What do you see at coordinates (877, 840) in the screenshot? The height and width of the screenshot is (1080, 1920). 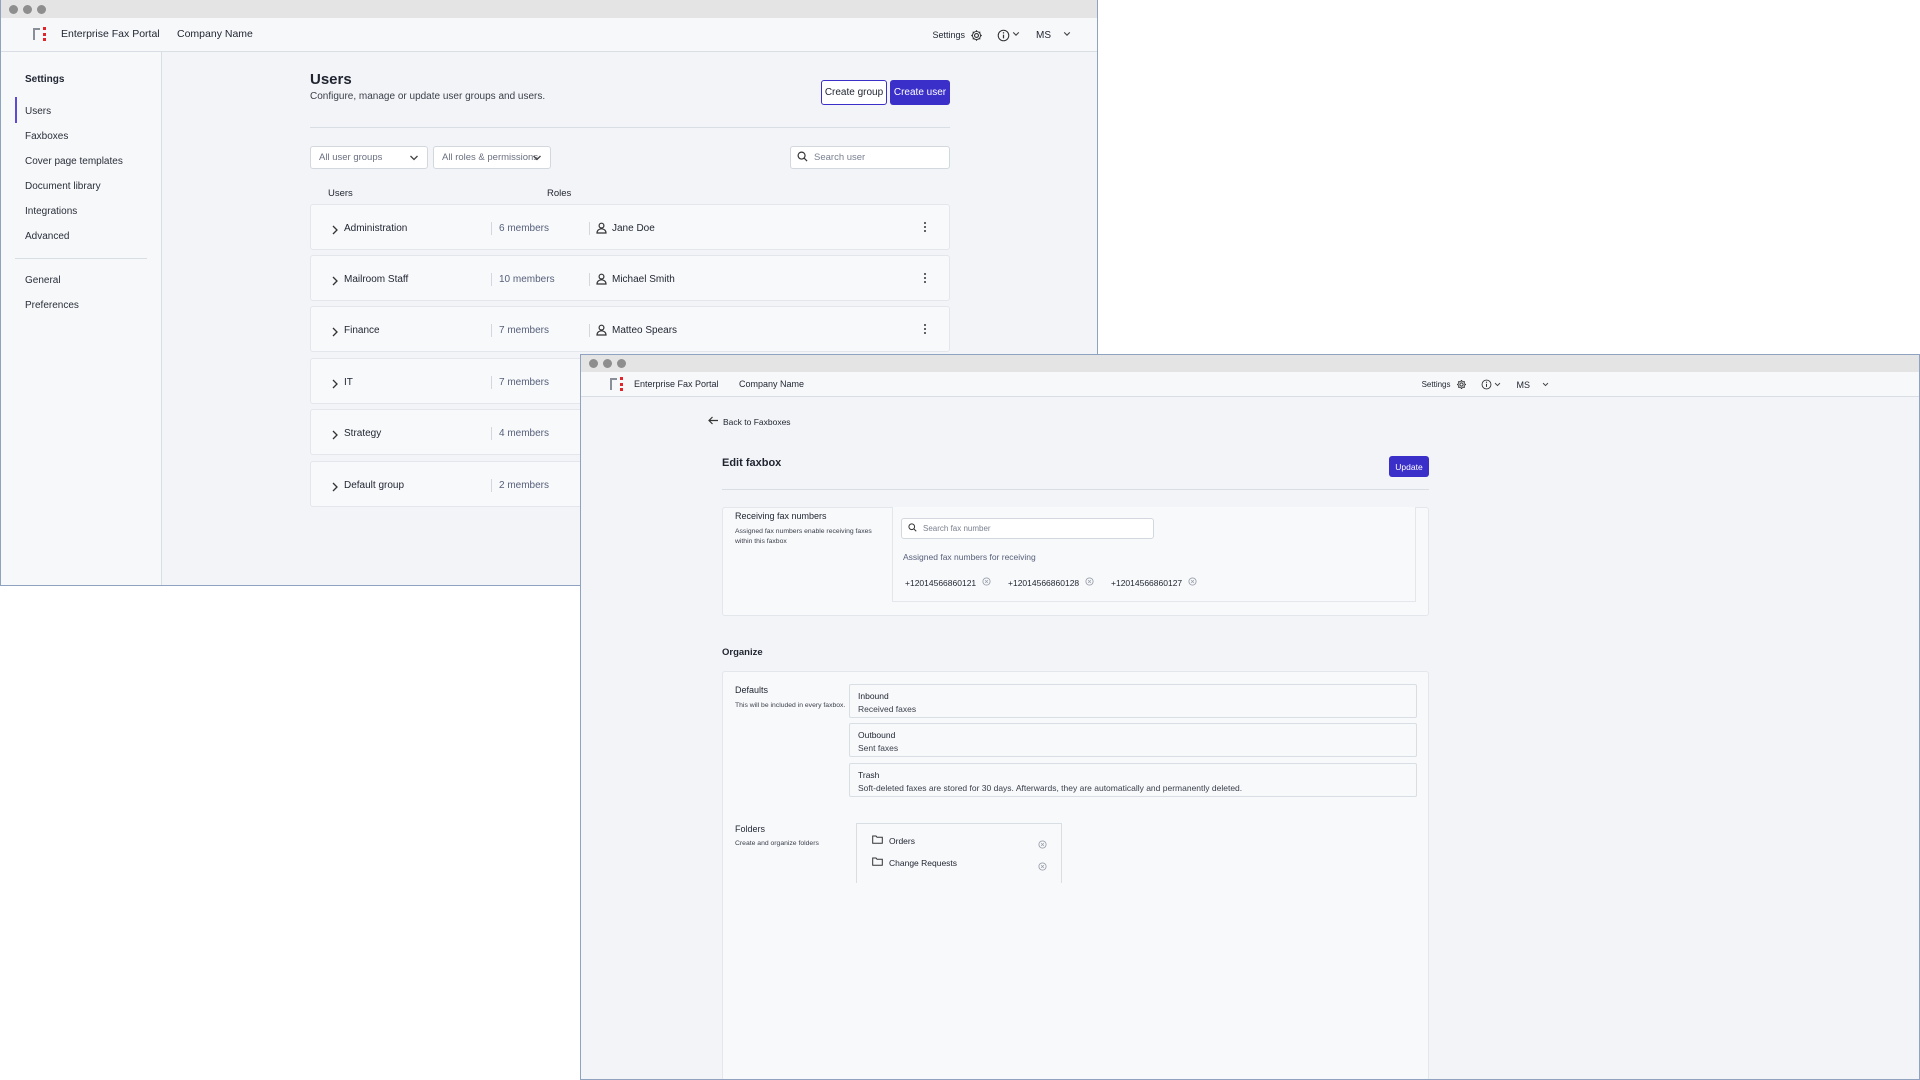 I see `folder-icon` at bounding box center [877, 840].